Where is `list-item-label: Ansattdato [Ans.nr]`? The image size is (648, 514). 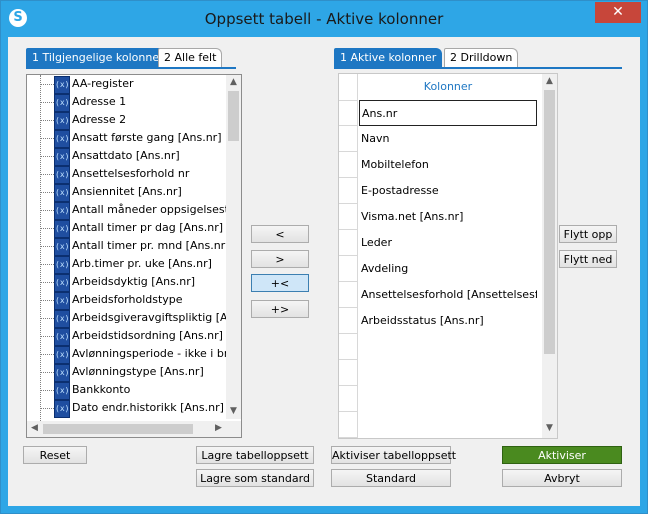
list-item-label: Ansattdato [Ans.nr] is located at coordinates (126, 155).